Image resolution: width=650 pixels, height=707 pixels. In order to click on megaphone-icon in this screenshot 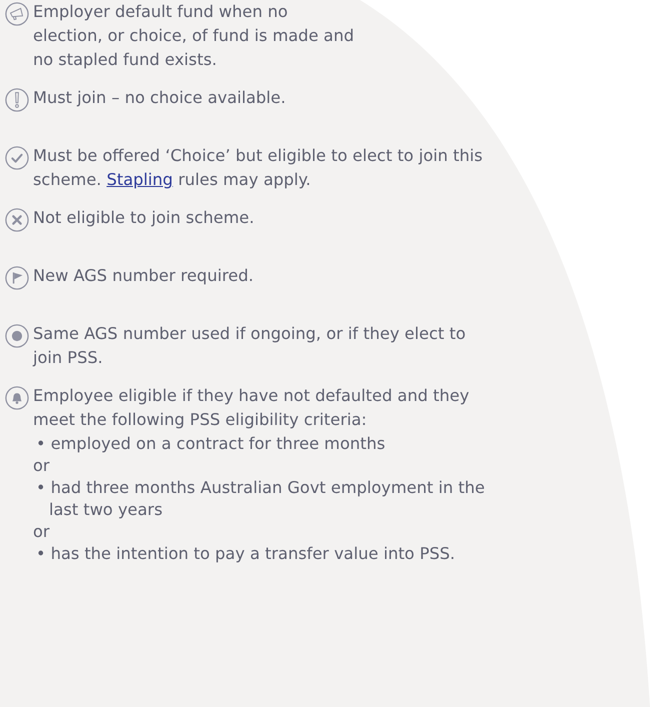, I will do `click(17, 14)`.